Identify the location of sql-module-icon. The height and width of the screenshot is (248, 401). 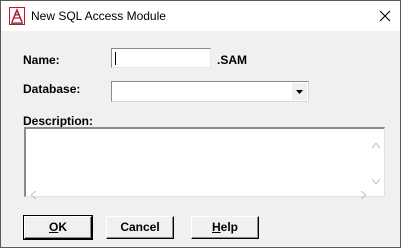
(17, 16).